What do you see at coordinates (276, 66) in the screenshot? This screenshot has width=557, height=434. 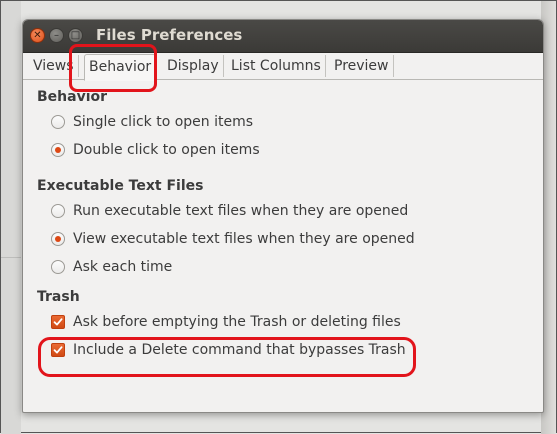 I see `tab-list-columns: List Columns` at bounding box center [276, 66].